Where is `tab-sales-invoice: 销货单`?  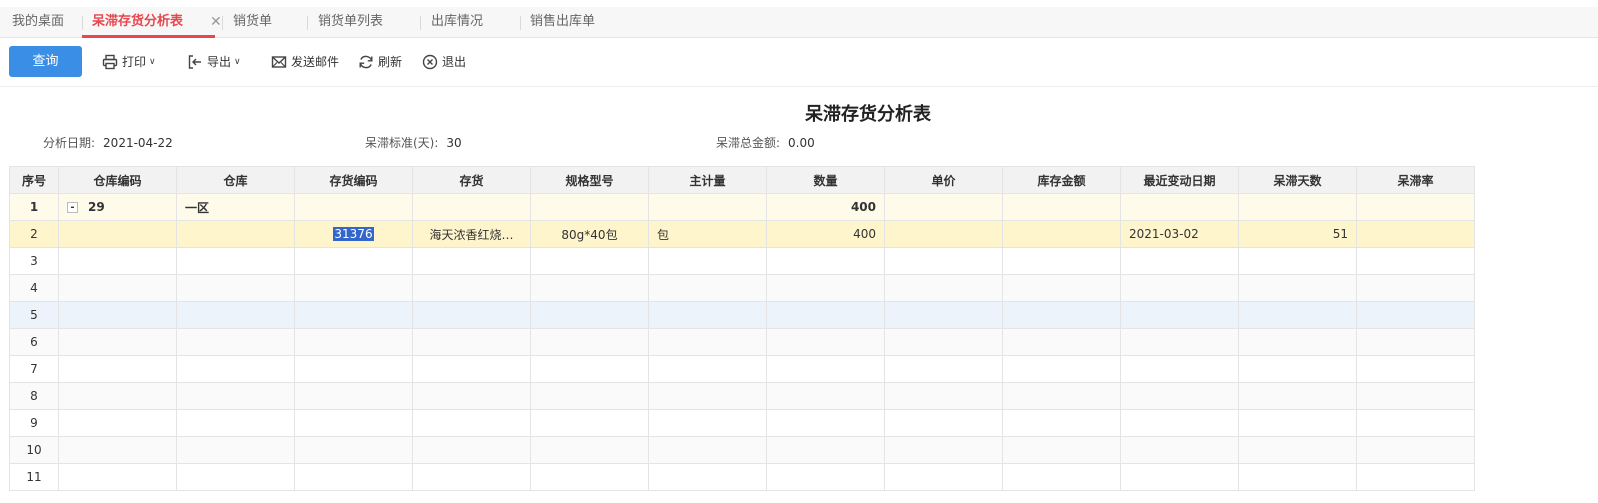 tab-sales-invoice: 销货单 is located at coordinates (252, 22).